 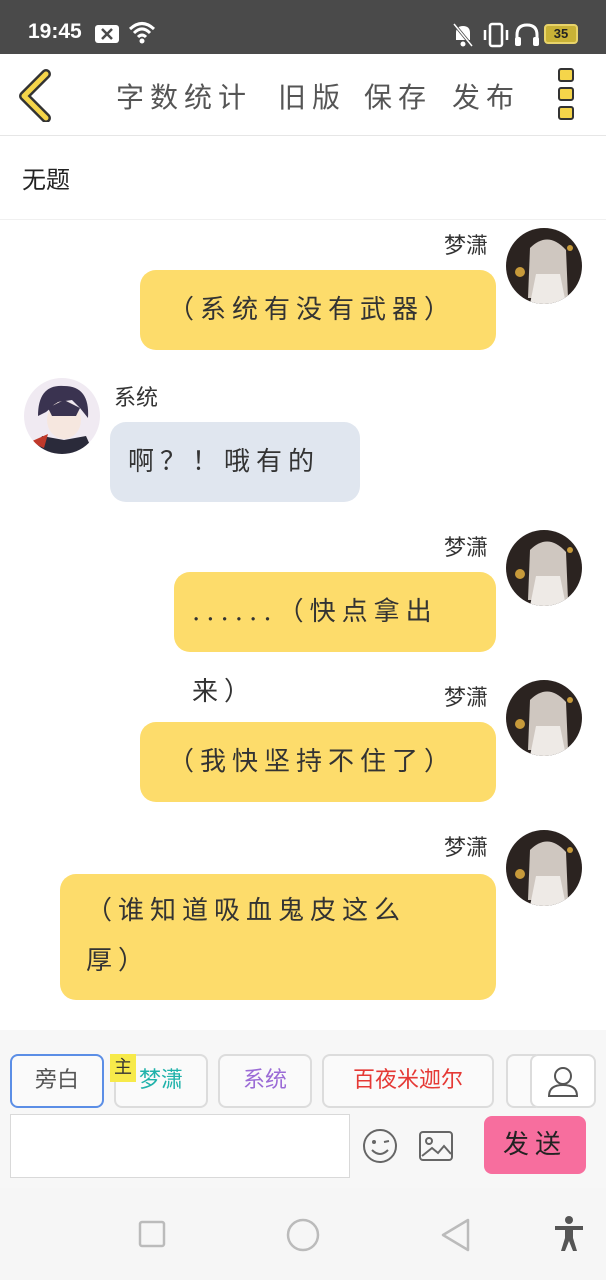 I want to click on send-button: 发送, so click(x=535, y=1145).